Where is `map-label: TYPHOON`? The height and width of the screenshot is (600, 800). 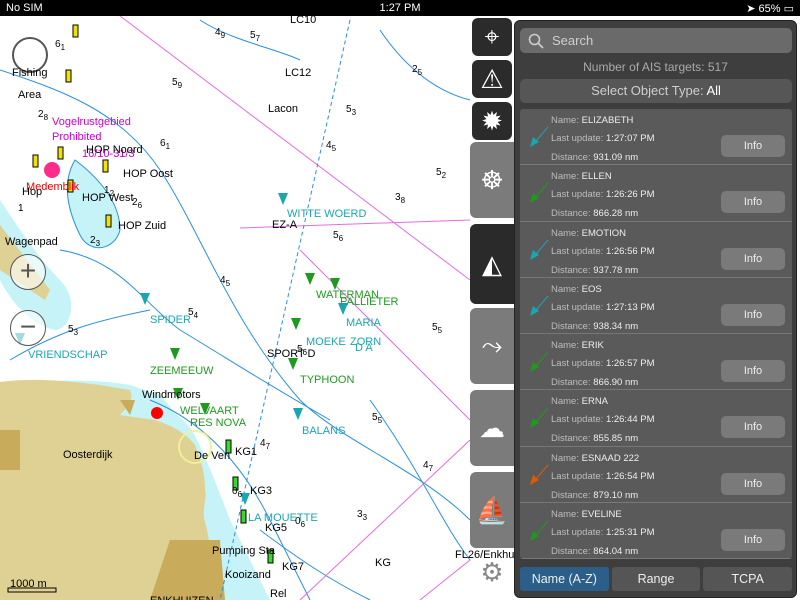 map-label: TYPHOON is located at coordinates (327, 380).